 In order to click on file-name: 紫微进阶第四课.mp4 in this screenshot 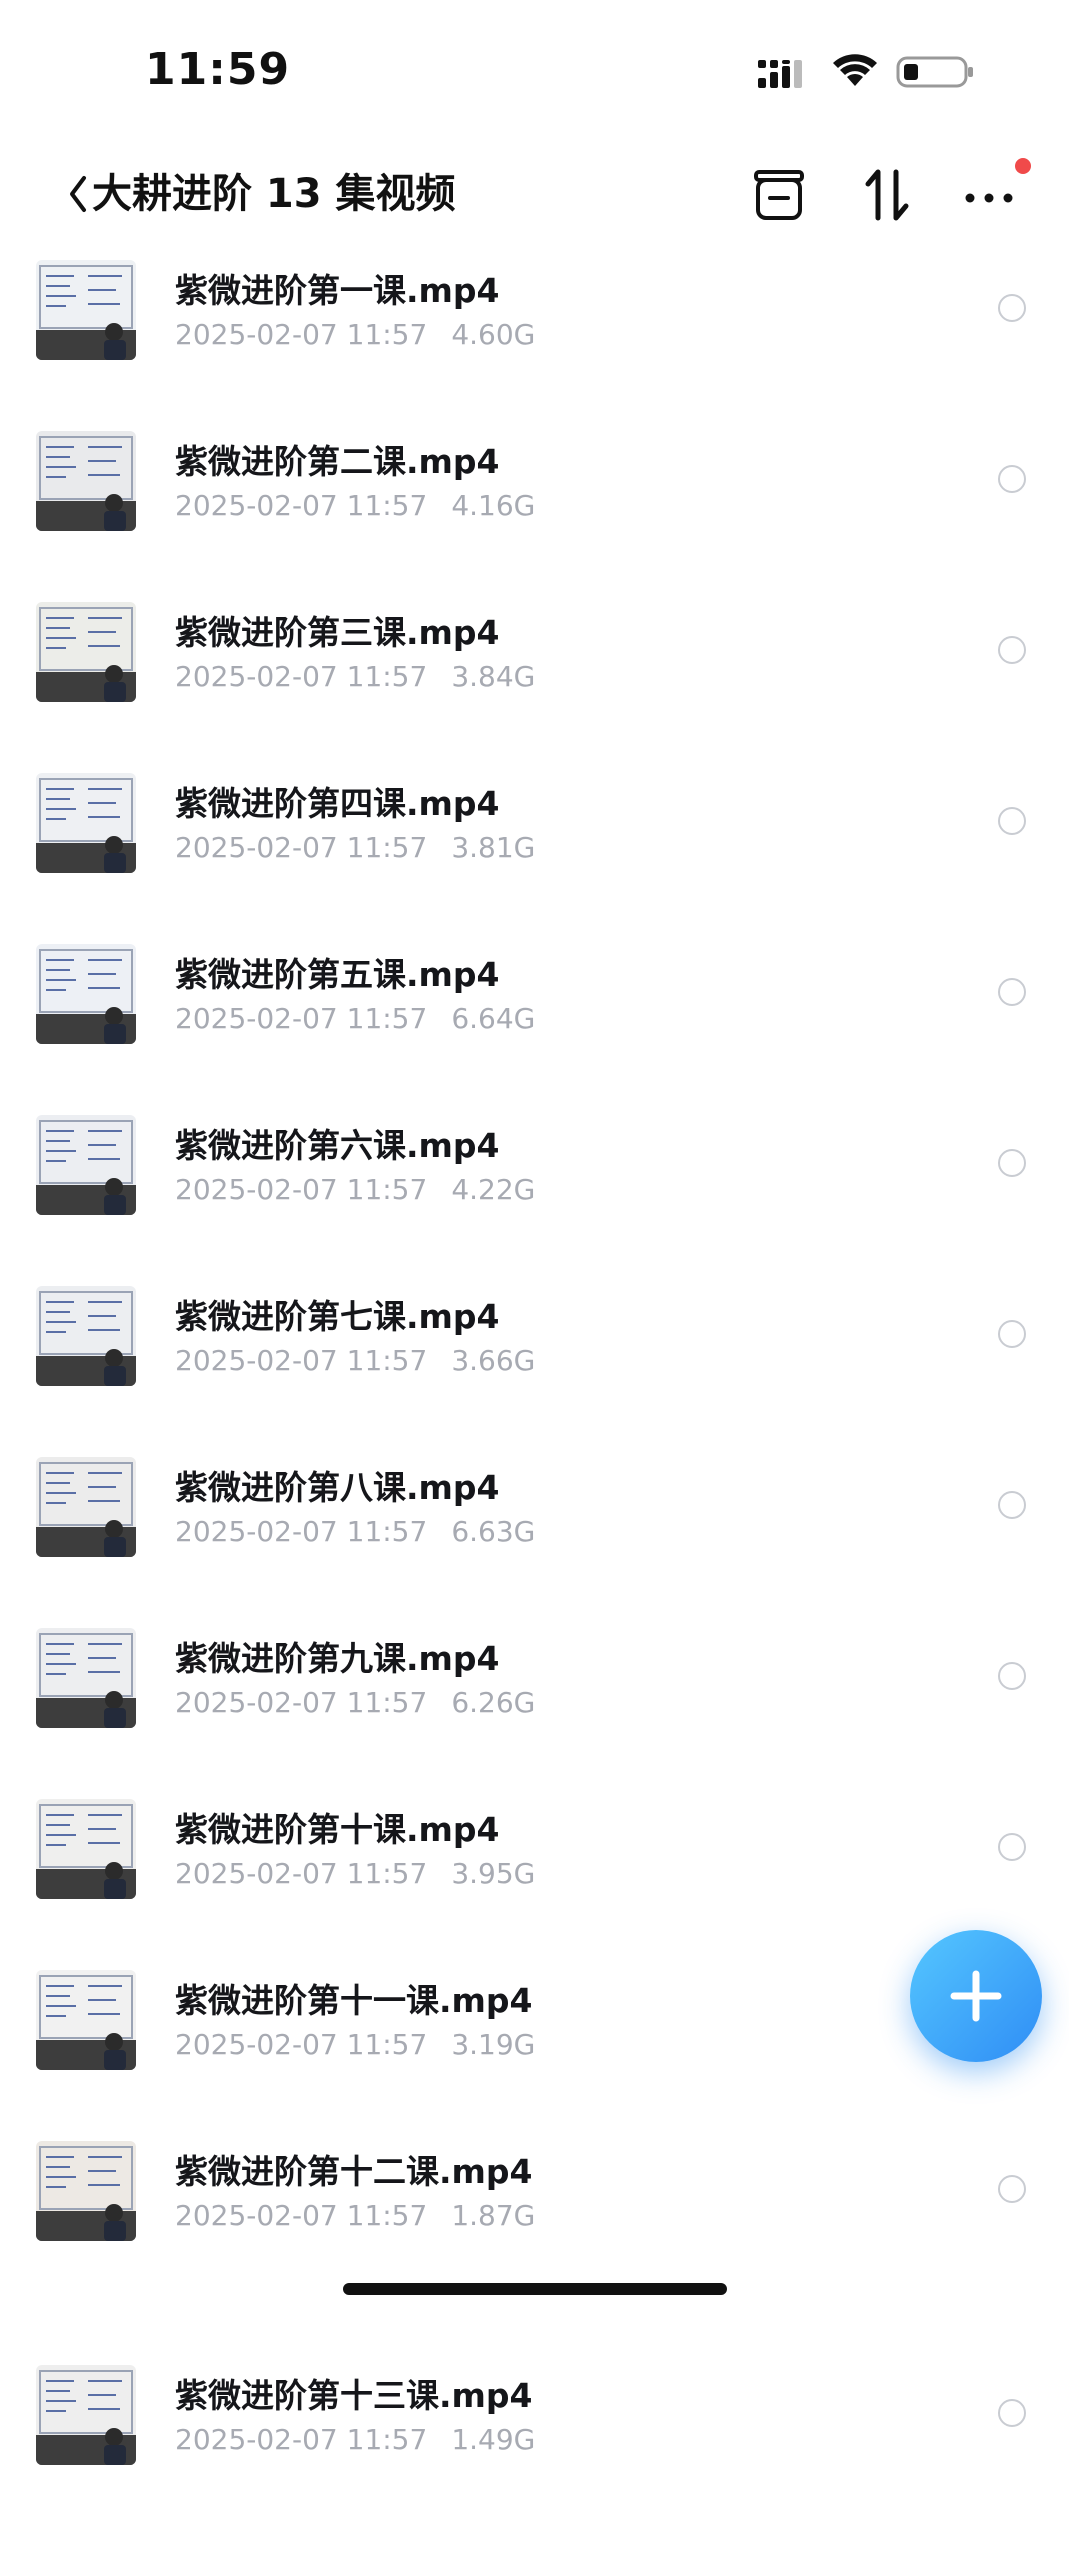, I will do `click(337, 803)`.